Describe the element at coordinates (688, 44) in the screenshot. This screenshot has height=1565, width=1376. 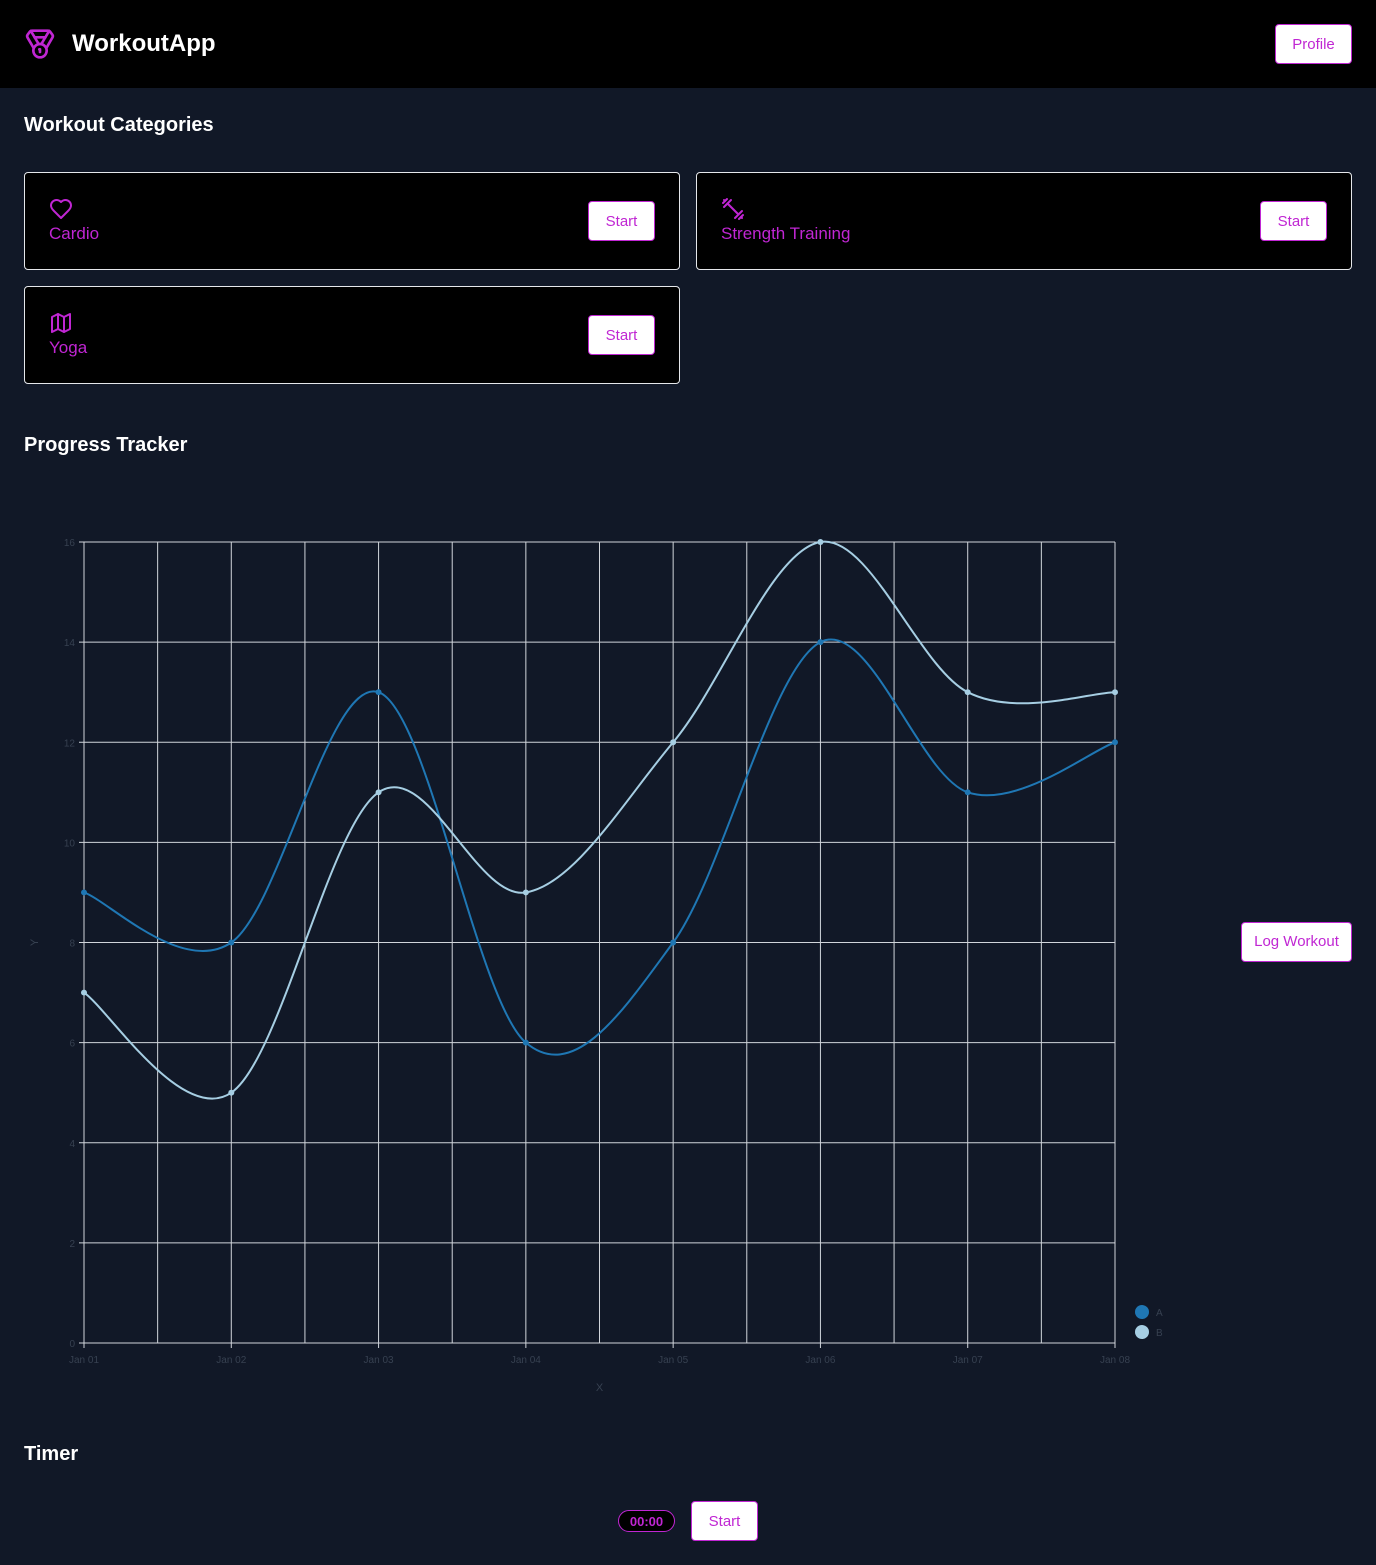
I see `app-header: WorkoutApp Profile` at that location.